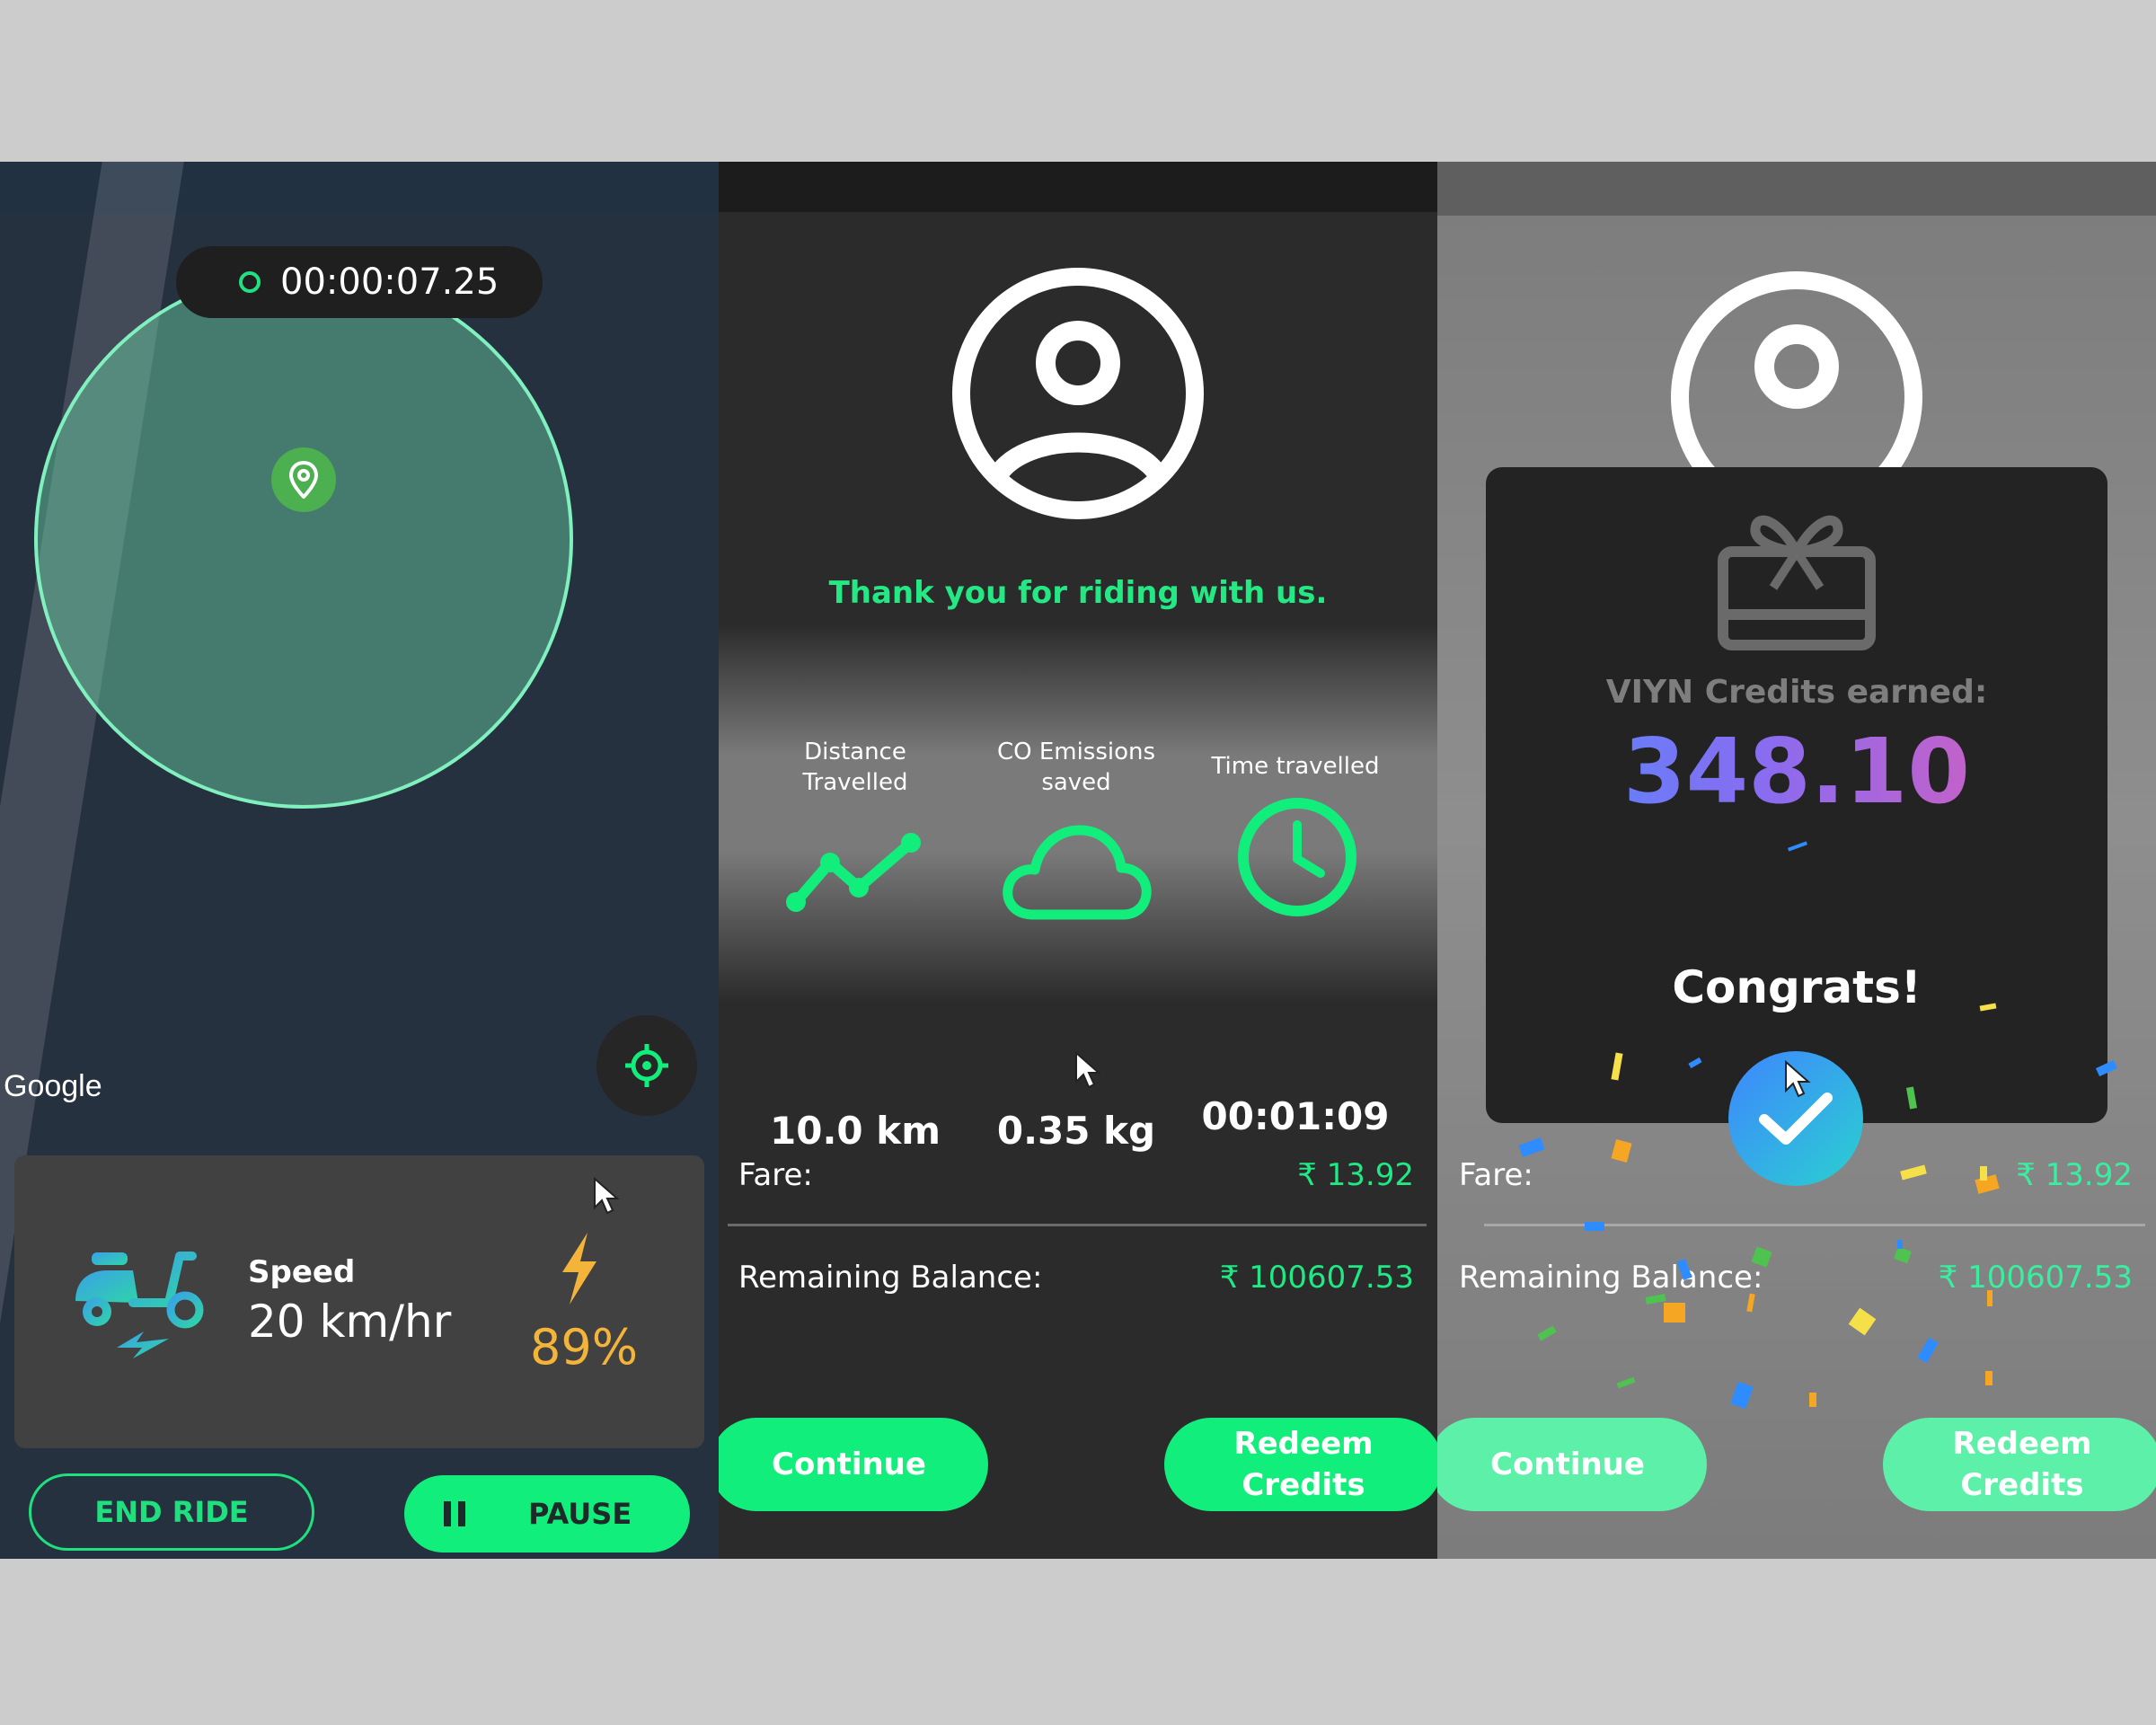 The width and height of the screenshot is (2156, 1725). I want to click on ride-timer: 00:00:07.25, so click(359, 282).